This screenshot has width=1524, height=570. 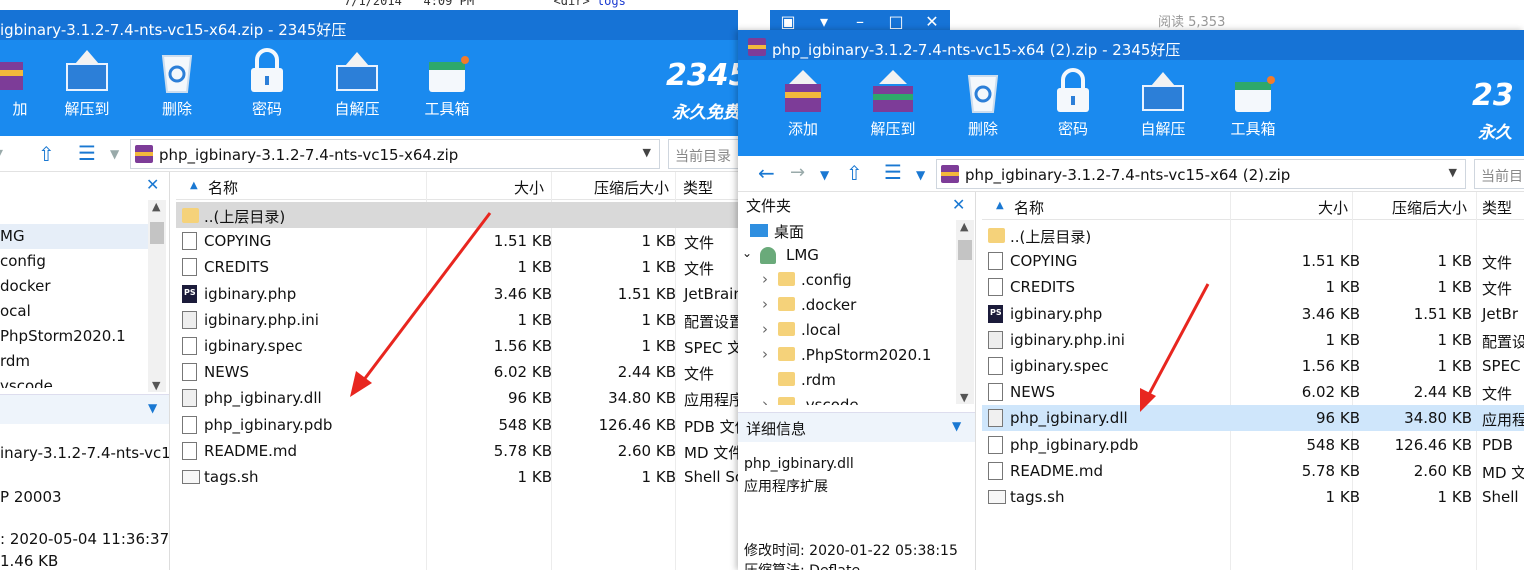 I want to click on left-brand-sub: 永久免费, so click(x=705, y=113).